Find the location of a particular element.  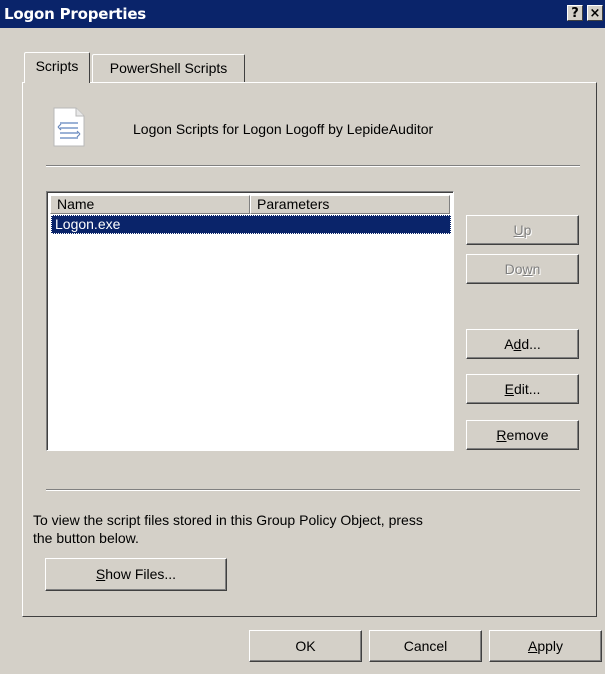

edit-mnemonic: E is located at coordinates (509, 389).